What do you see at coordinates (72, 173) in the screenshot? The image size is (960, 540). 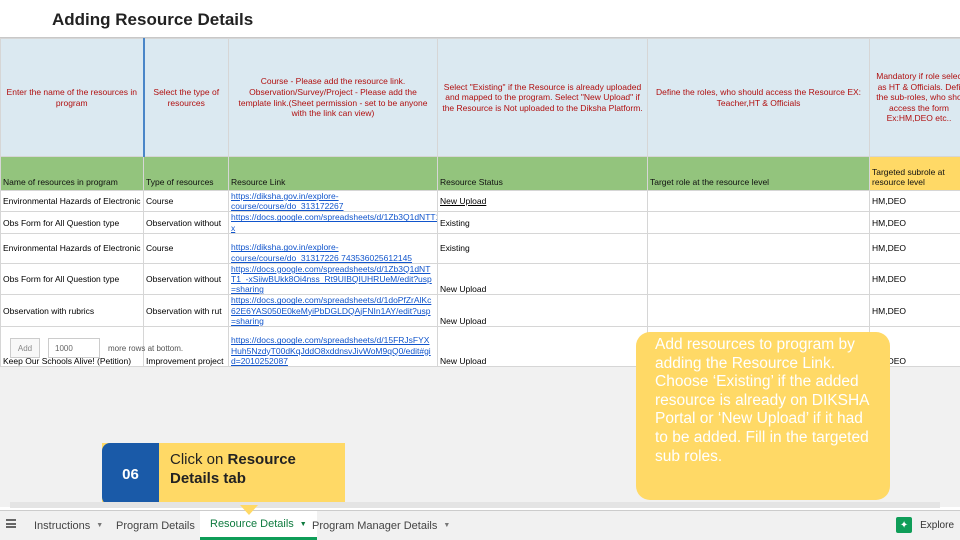 I see `column-header: Name of resources in program` at bounding box center [72, 173].